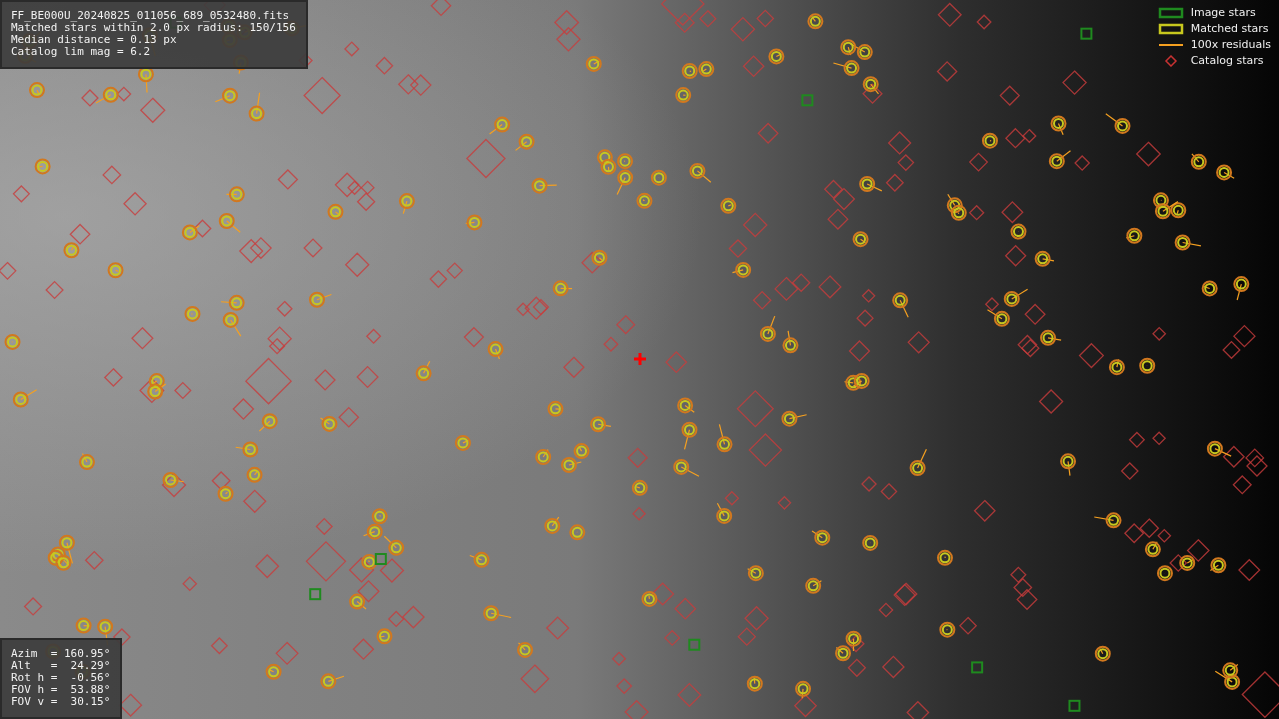  What do you see at coordinates (61, 666) in the screenshot?
I see `info-text: Alt = 24.29°` at bounding box center [61, 666].